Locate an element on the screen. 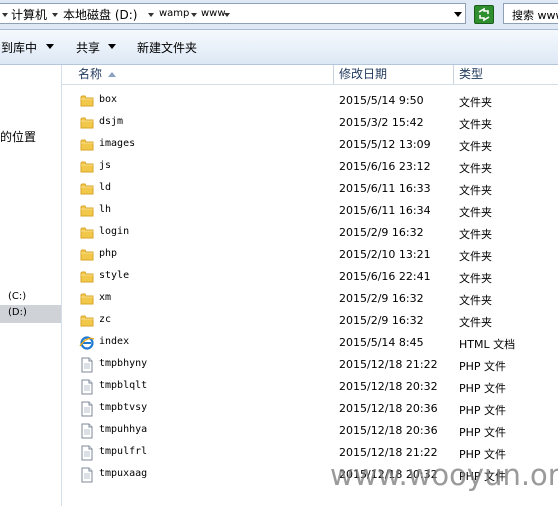  file-date: 2015/5/14 8:45 is located at coordinates (381, 342).